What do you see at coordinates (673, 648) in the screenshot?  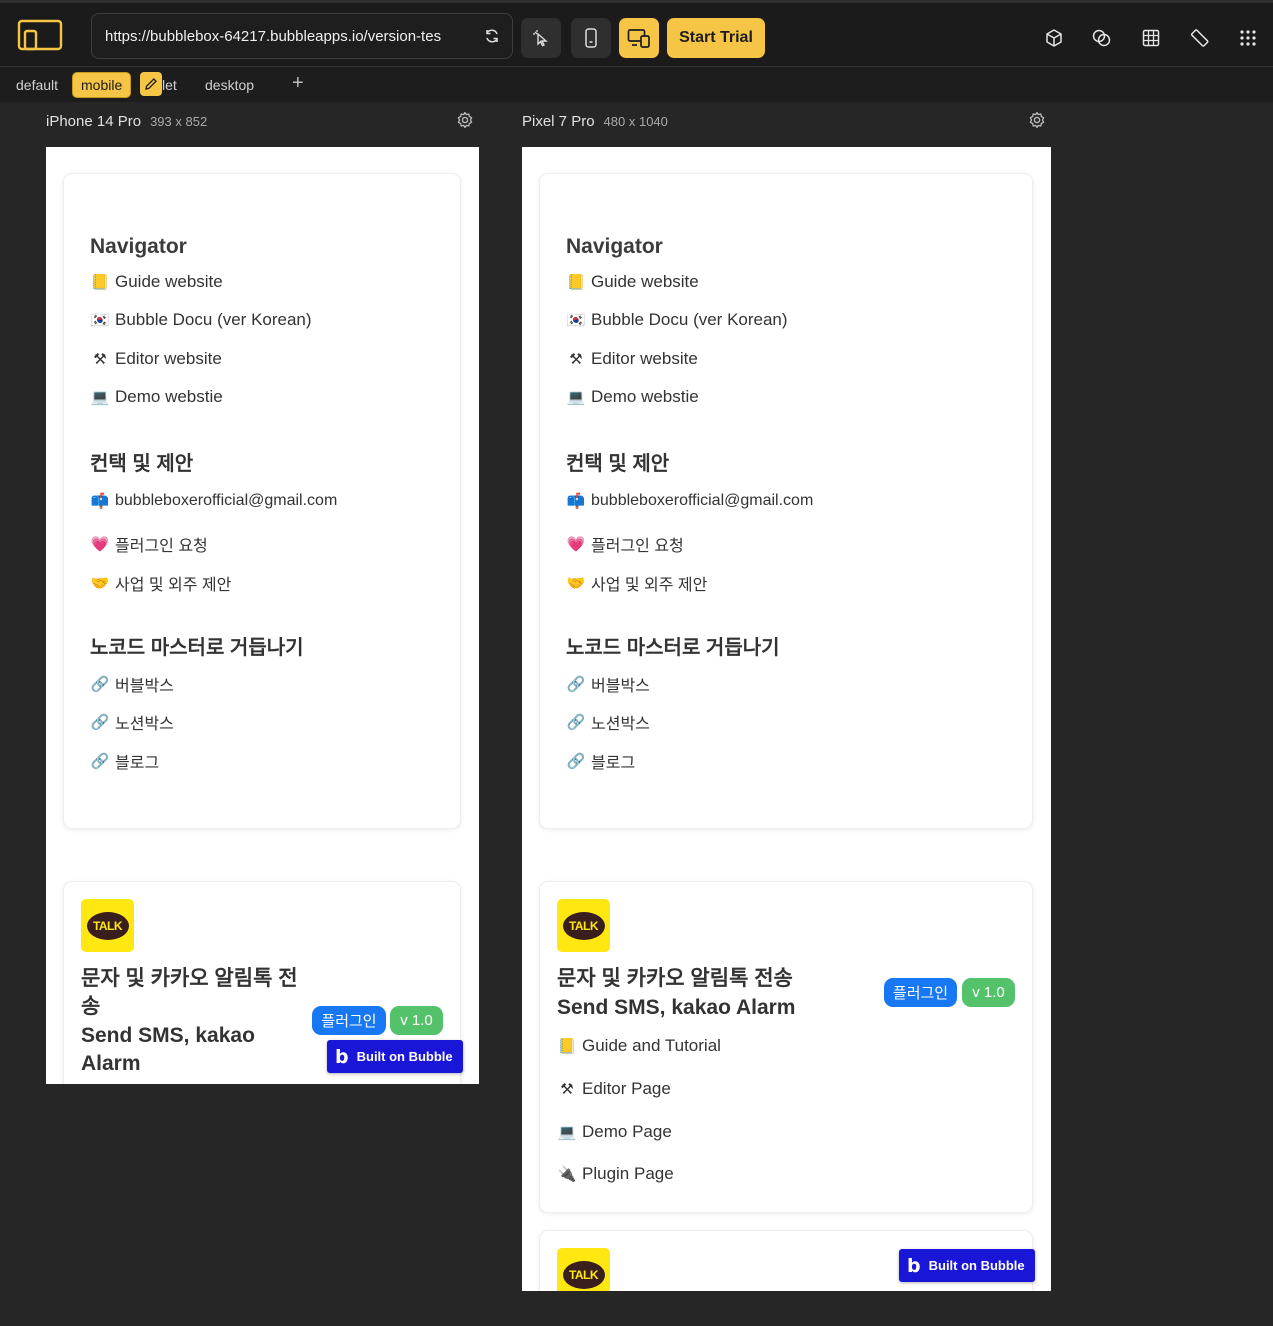 I see `master-title: 노코드 마스터로 거듭나기` at bounding box center [673, 648].